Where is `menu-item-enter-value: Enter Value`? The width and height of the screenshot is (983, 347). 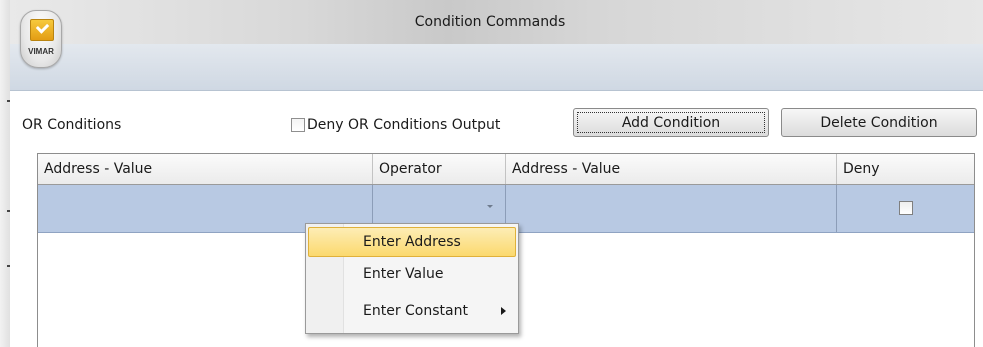
menu-item-enter-value: Enter Value is located at coordinates (412, 274).